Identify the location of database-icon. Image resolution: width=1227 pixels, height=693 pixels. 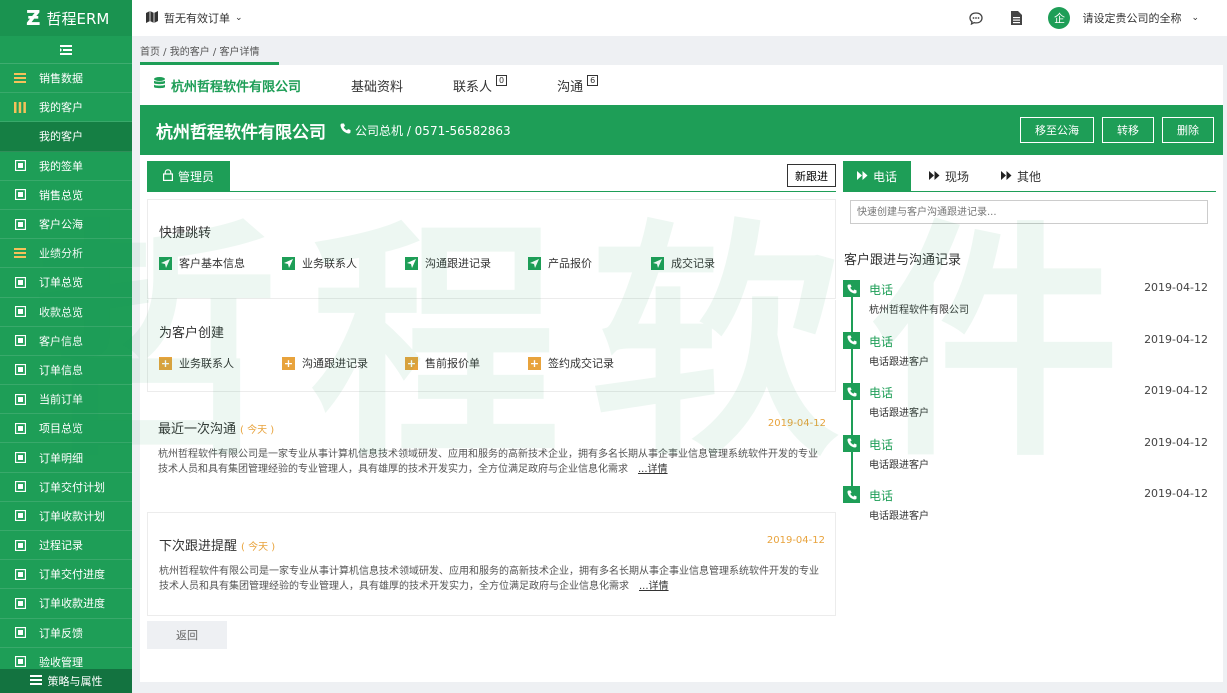
(159, 85).